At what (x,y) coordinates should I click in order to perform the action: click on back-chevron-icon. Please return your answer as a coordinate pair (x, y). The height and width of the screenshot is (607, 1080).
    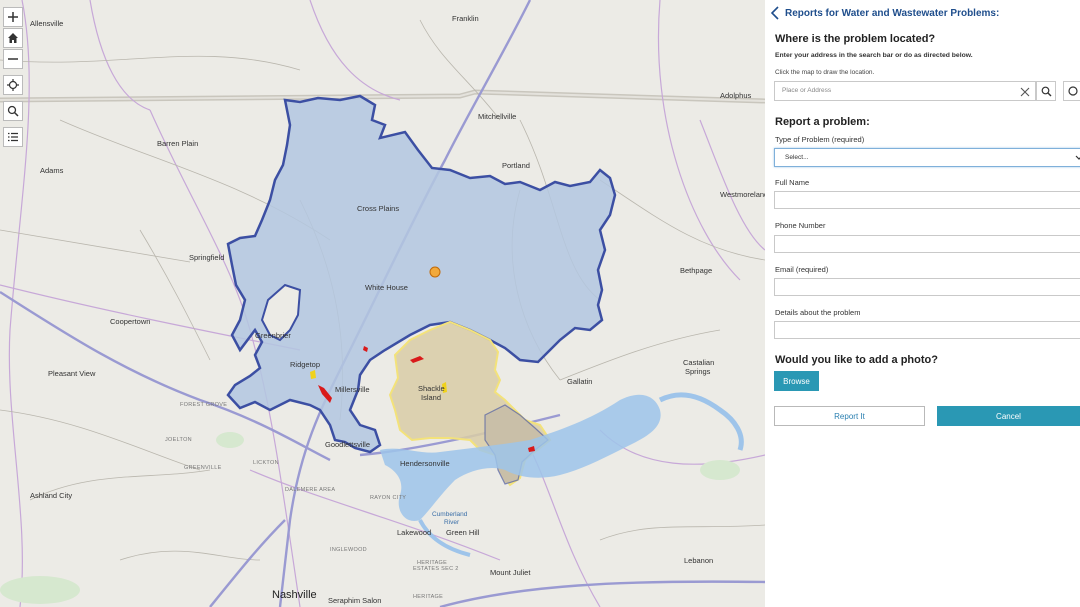
    Looking at the image, I should click on (775, 13).